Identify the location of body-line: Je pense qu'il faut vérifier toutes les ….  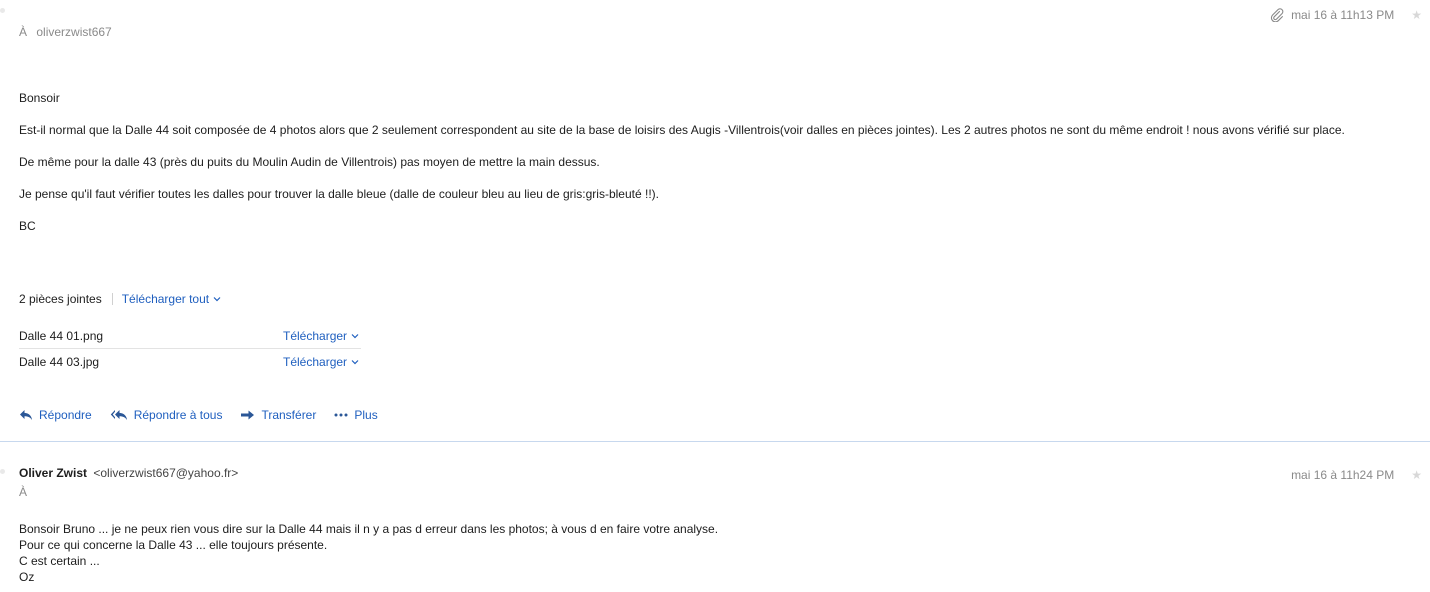
(339, 194).